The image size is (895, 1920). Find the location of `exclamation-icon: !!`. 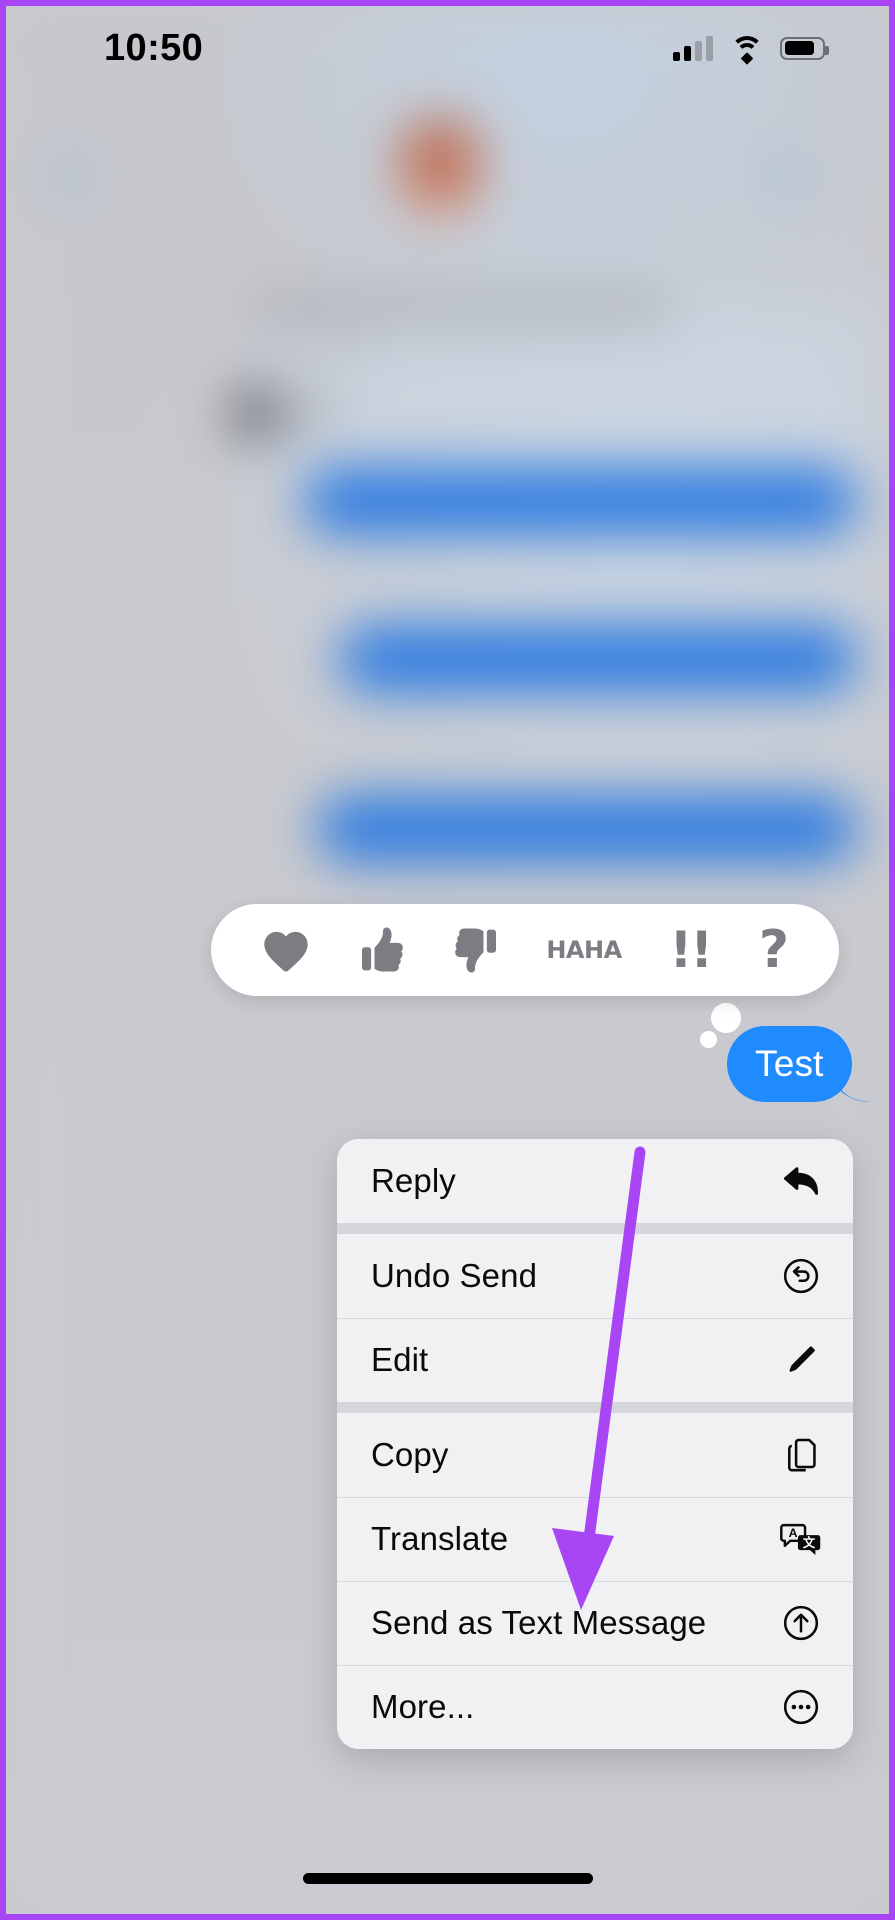

exclamation-icon: !! is located at coordinates (692, 950).